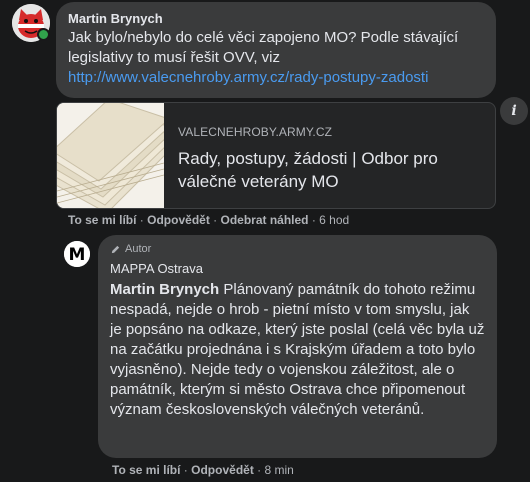 The height and width of the screenshot is (482, 530). What do you see at coordinates (334, 220) in the screenshot?
I see `comment-timestamp: 6 hod` at bounding box center [334, 220].